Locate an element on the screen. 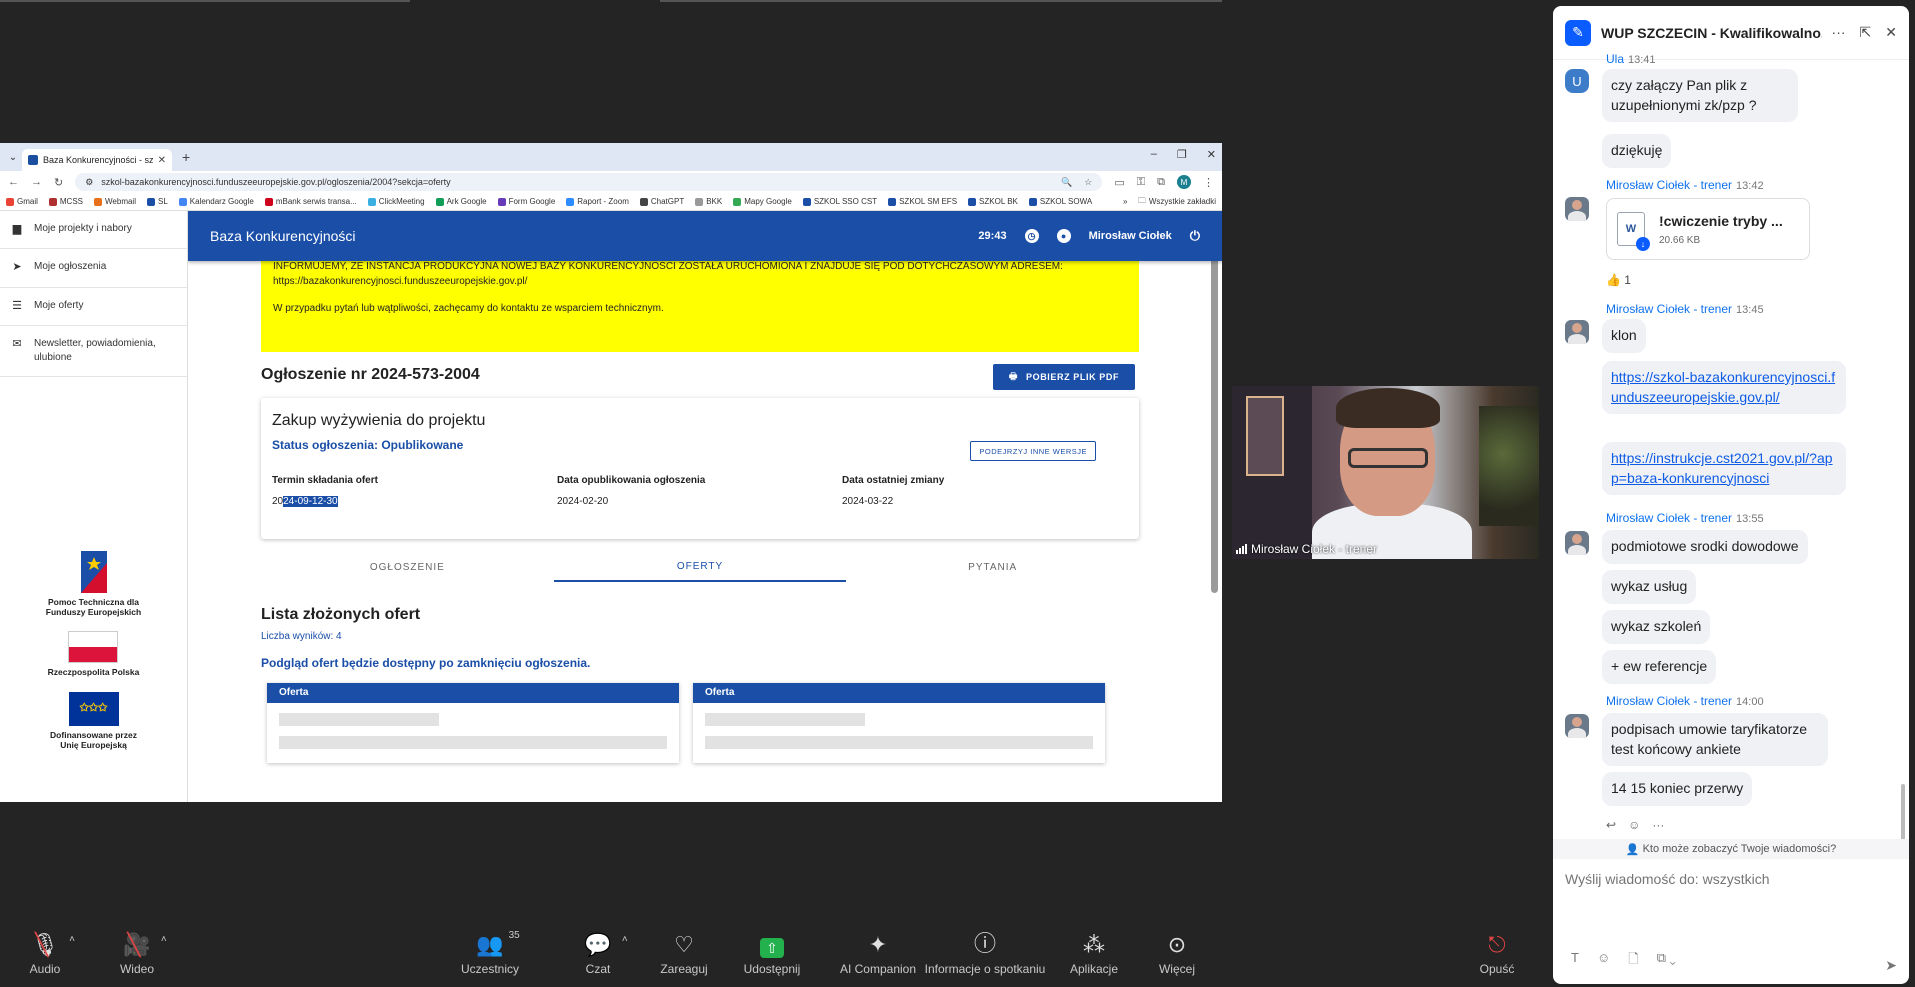 This screenshot has height=987, width=1915. send-icon: ➤ is located at coordinates (1891, 965).